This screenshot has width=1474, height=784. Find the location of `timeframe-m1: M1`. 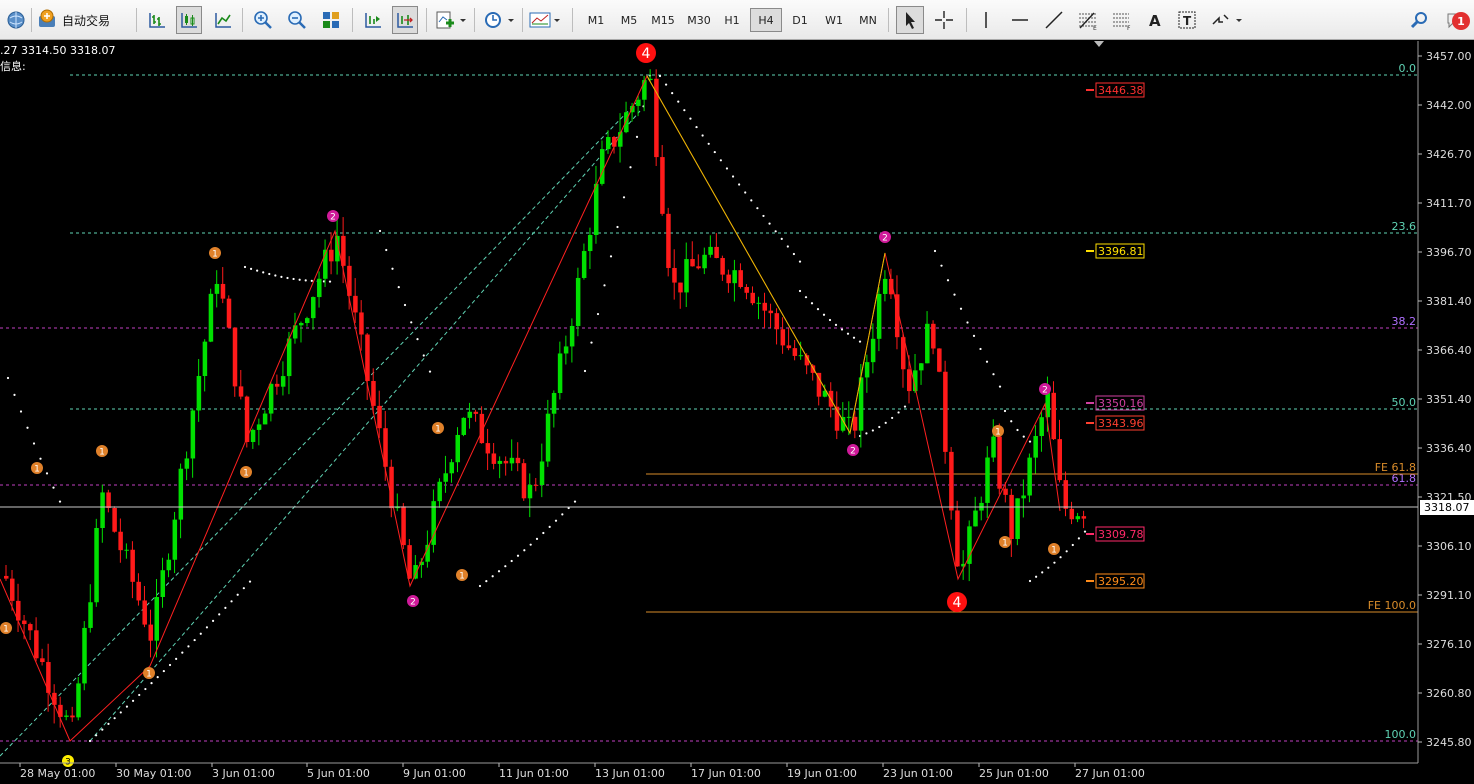

timeframe-m1: M1 is located at coordinates (596, 20).